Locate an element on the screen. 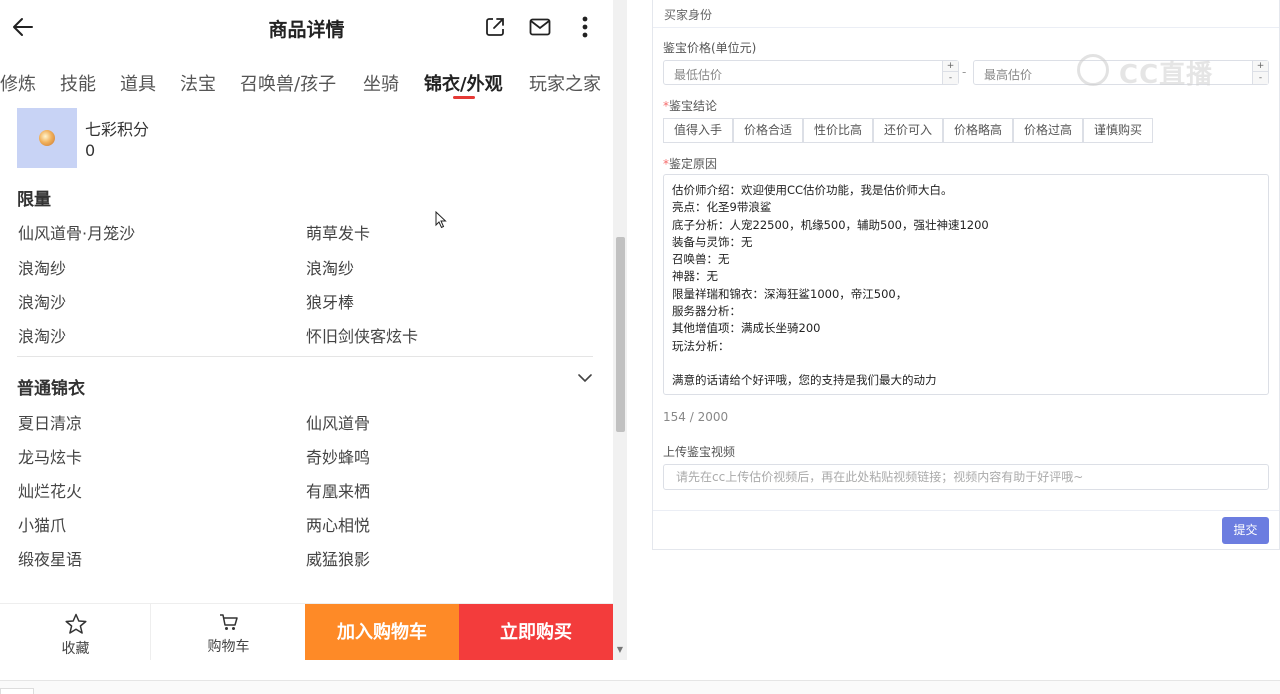 The image size is (1280, 694). favorite-label: 收藏 is located at coordinates (75, 649).